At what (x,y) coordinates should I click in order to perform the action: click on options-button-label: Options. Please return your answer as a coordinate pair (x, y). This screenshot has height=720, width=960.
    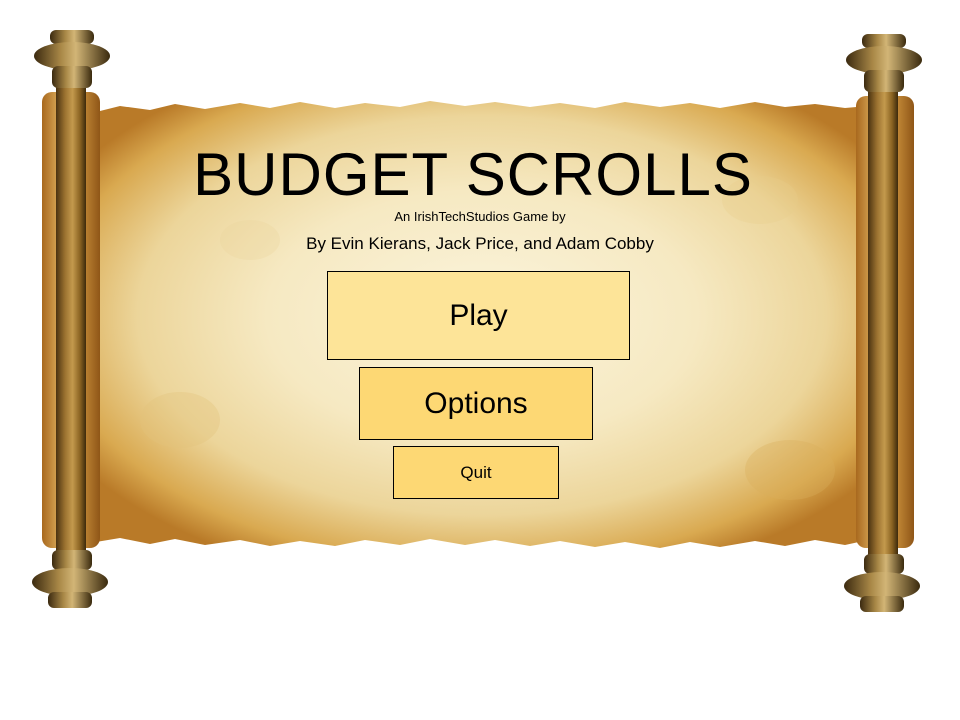
    Looking at the image, I should click on (476, 403).